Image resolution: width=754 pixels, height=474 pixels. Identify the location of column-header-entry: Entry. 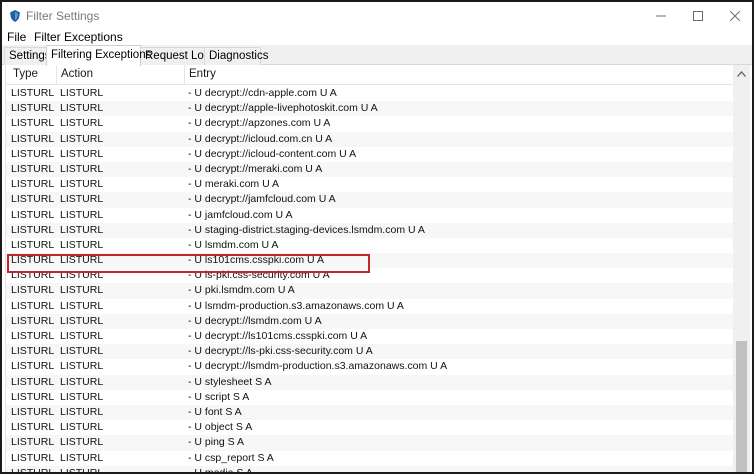
(202, 74).